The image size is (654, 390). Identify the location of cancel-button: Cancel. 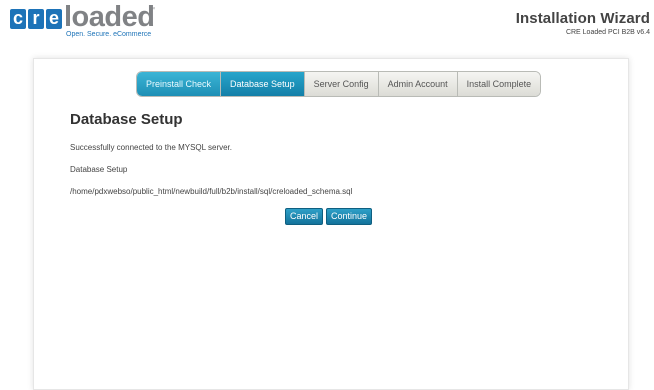
(304, 216).